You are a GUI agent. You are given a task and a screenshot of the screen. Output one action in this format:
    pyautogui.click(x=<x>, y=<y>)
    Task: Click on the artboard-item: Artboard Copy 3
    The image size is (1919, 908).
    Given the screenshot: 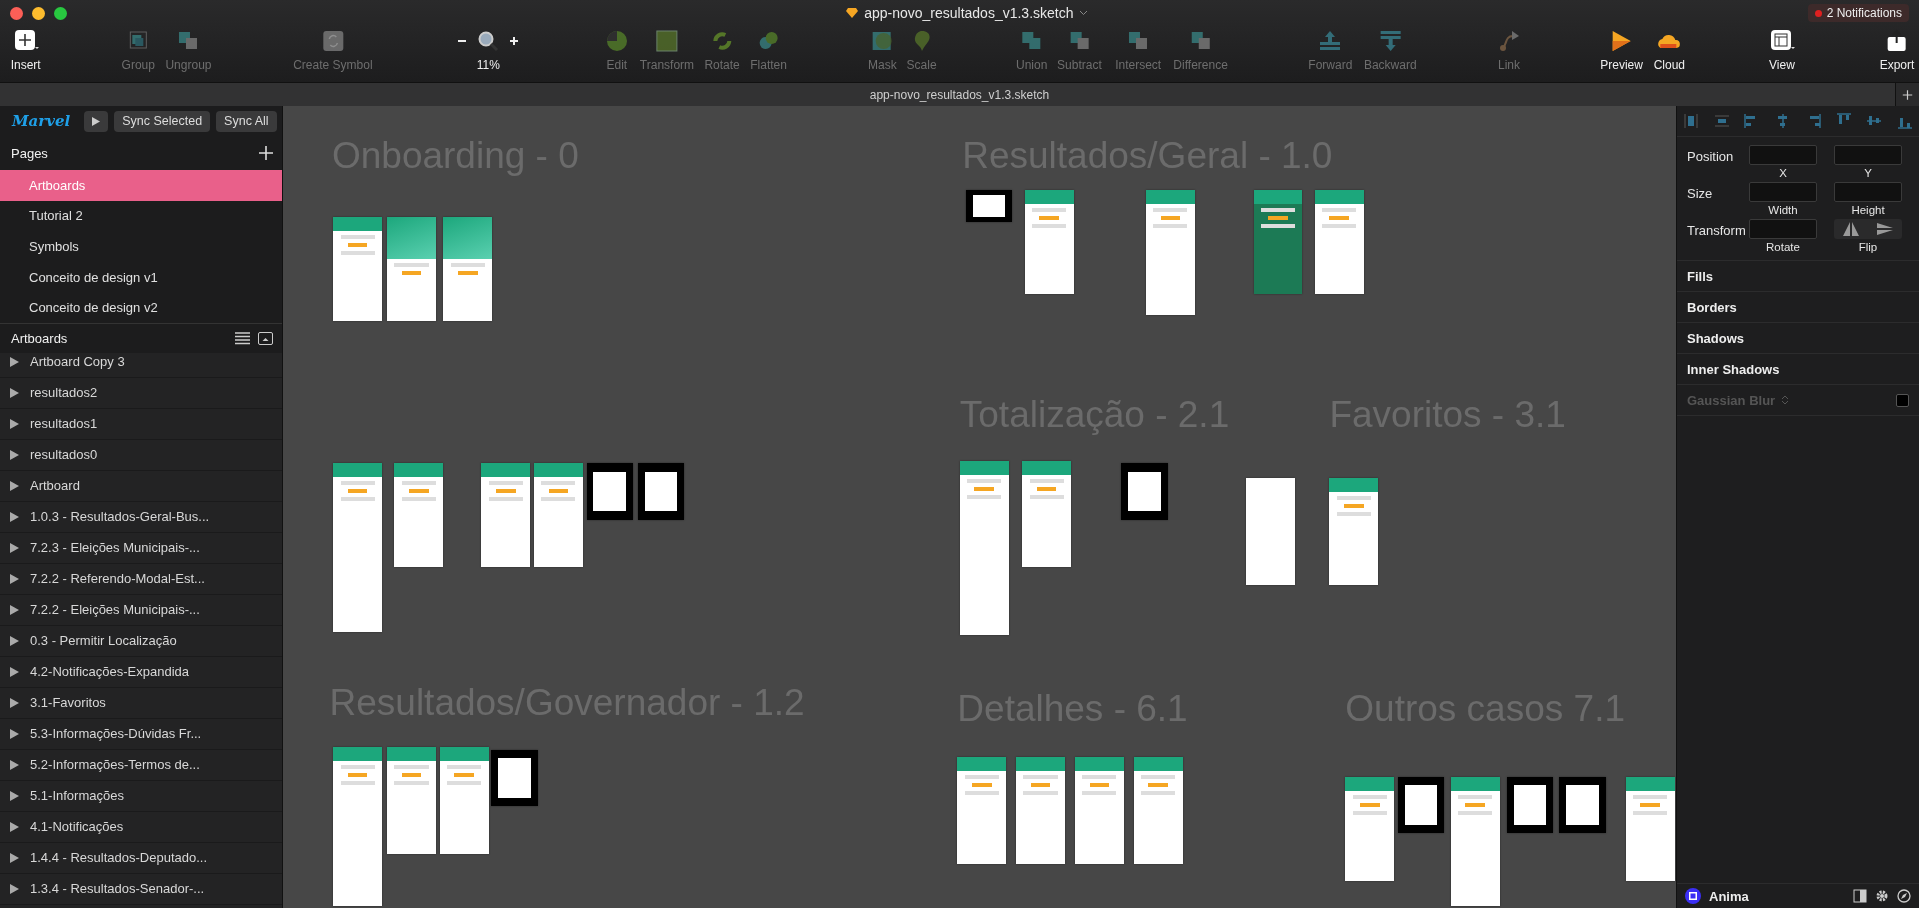 What is the action you would take?
    pyautogui.click(x=141, y=362)
    